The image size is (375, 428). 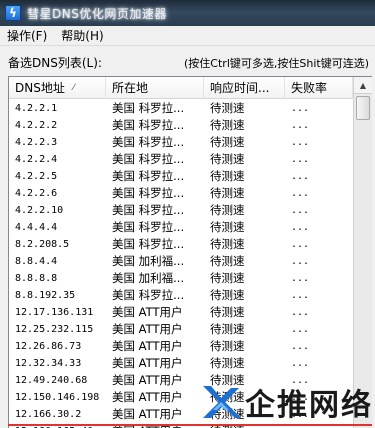 What do you see at coordinates (48, 363) in the screenshot?
I see `cell-dns-address: 12.32.34.33` at bounding box center [48, 363].